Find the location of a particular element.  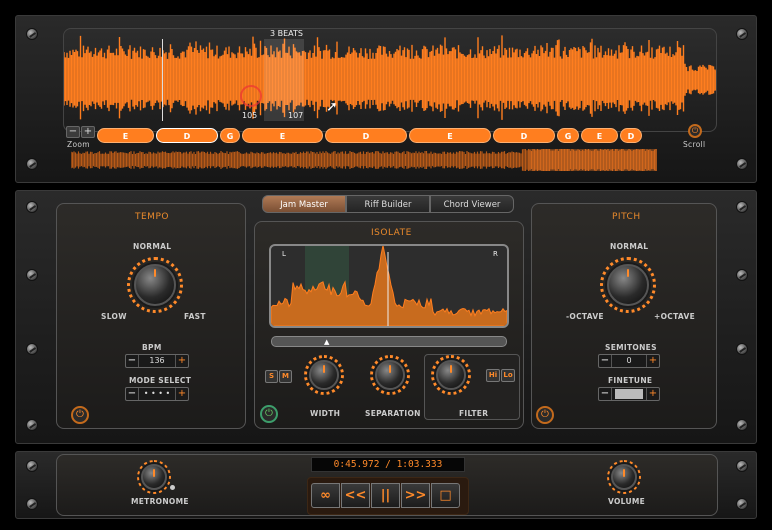

semitones-label: SEMITONES is located at coordinates (631, 347).